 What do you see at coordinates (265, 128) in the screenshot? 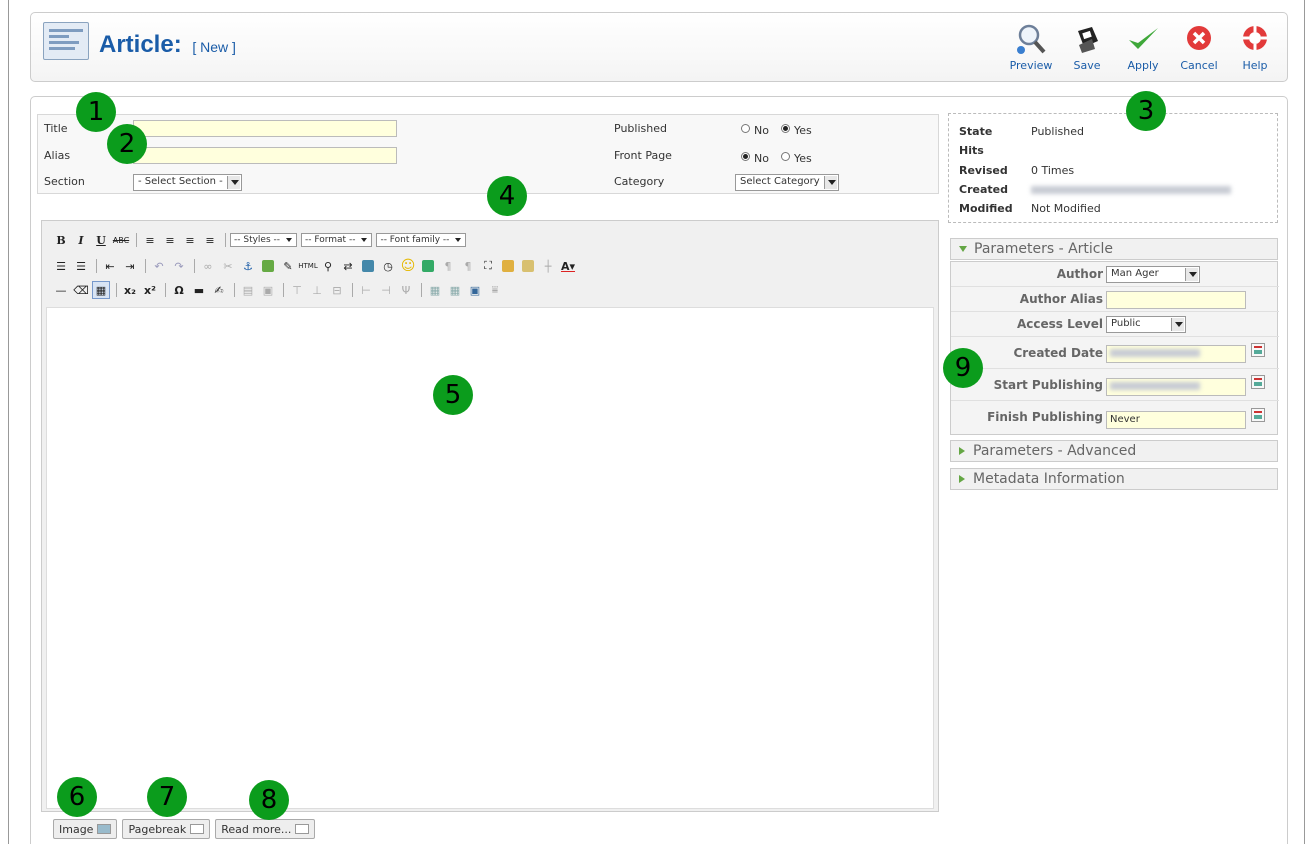
I see `title-input` at bounding box center [265, 128].